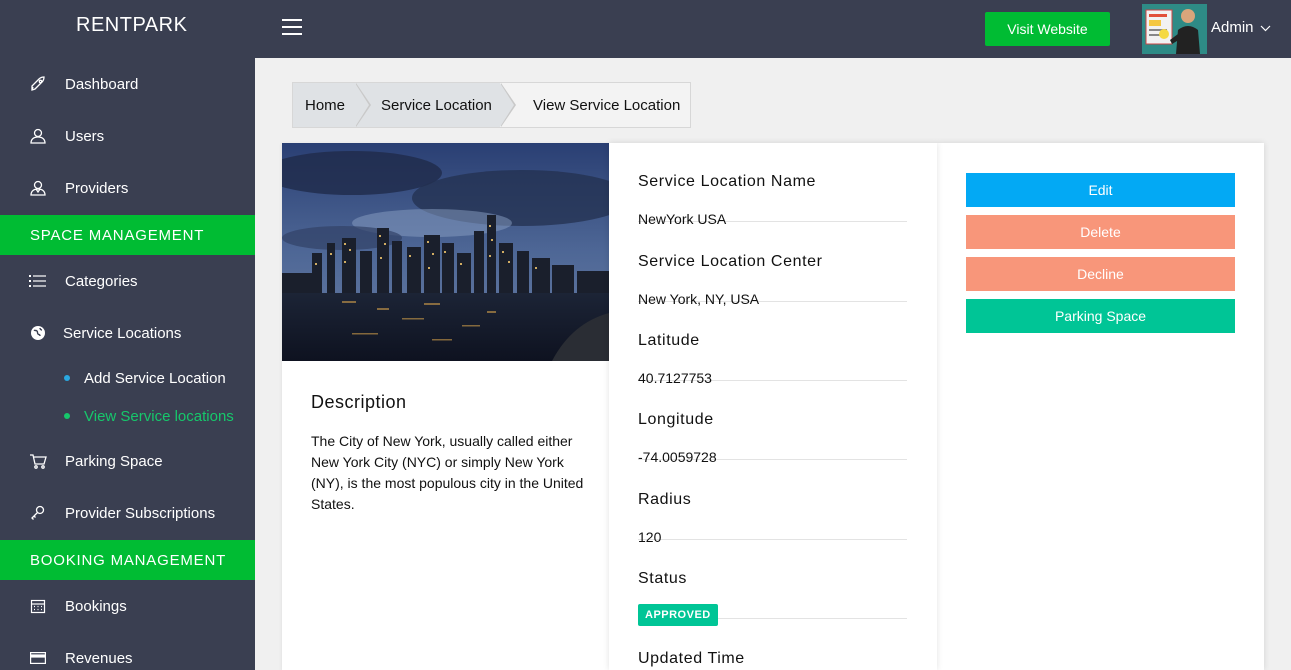 Image resolution: width=1291 pixels, height=670 pixels. What do you see at coordinates (772, 503) in the screenshot?
I see `field-radius: Radius 120` at bounding box center [772, 503].